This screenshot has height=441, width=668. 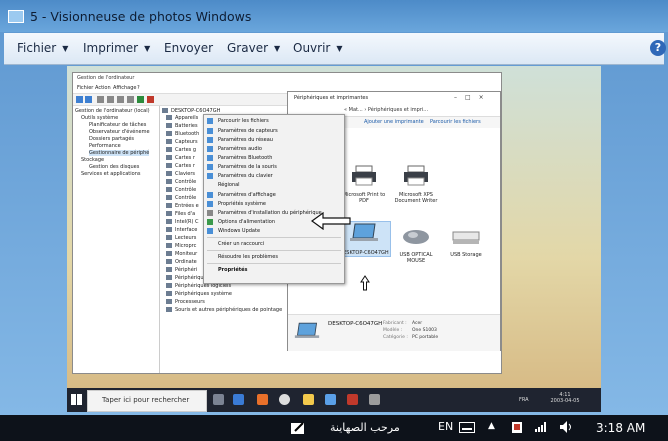 I want to click on device-category: Batteries, so click(x=182, y=126).